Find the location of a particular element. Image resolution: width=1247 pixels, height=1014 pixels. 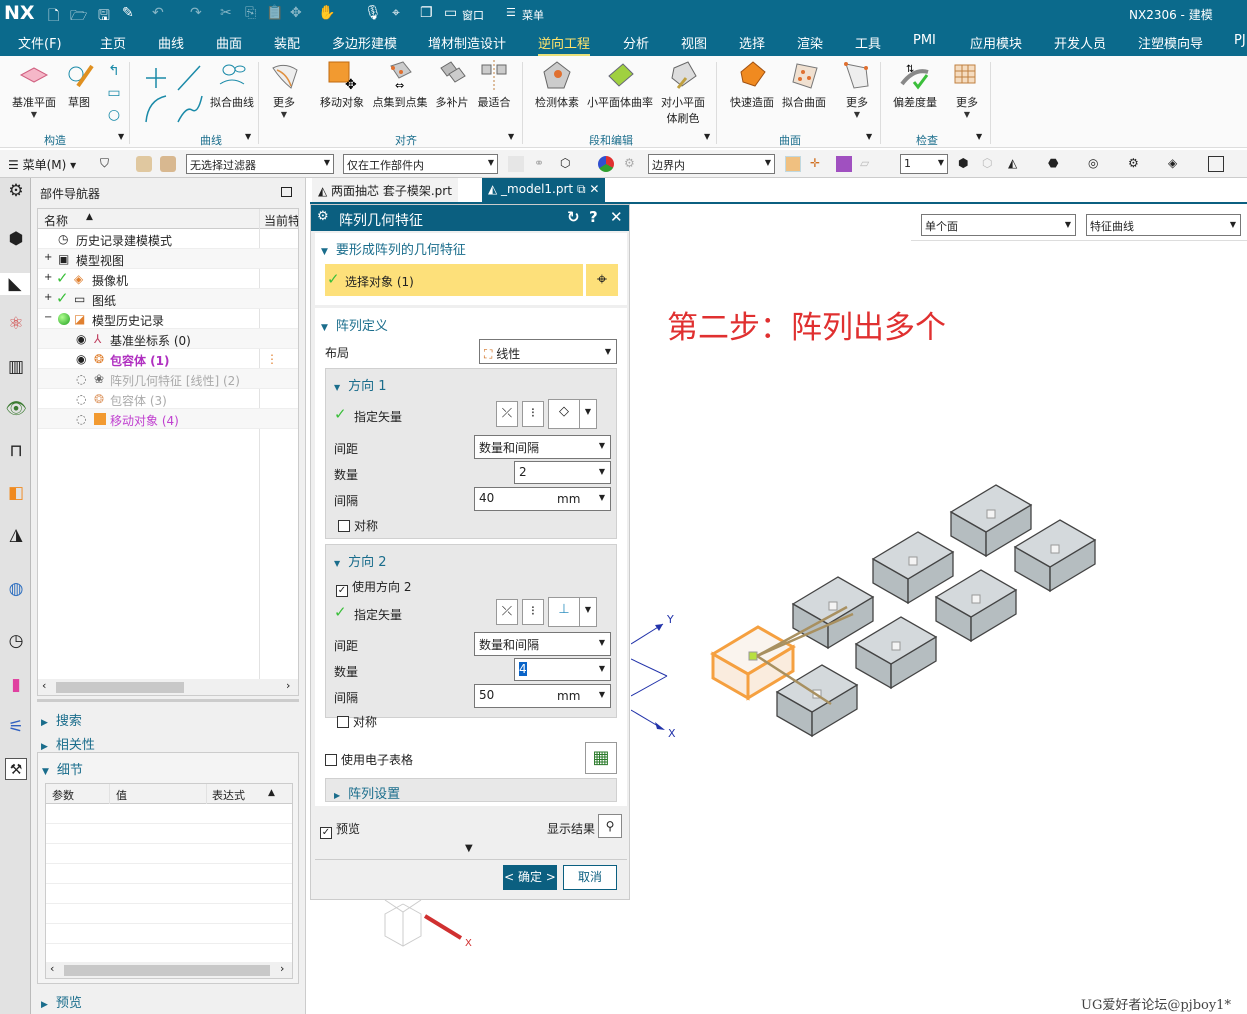

tab-surface: 曲面 is located at coordinates (229, 42).